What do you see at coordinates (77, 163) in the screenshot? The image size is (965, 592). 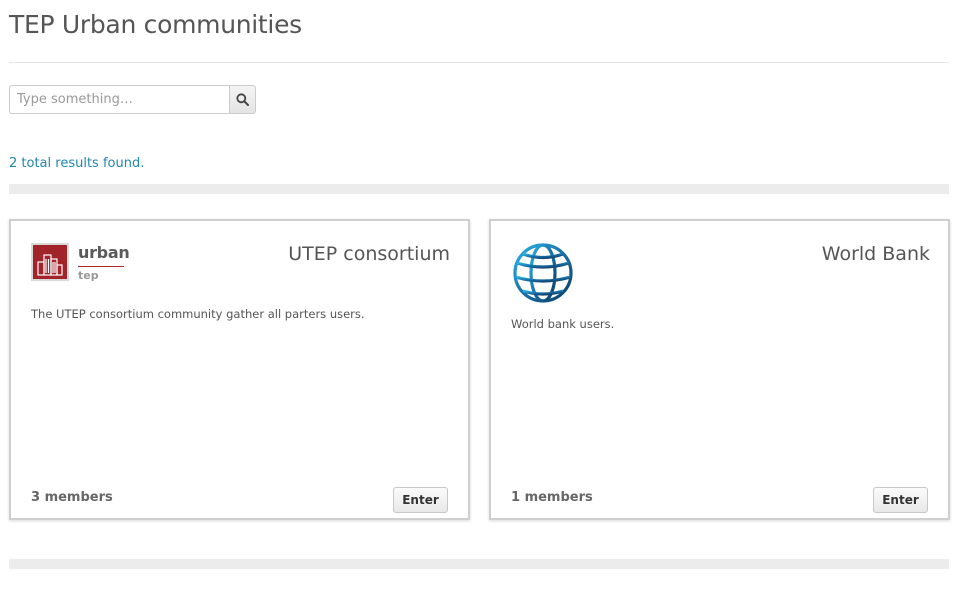 I see `results-summary: 2 total results found.` at bounding box center [77, 163].